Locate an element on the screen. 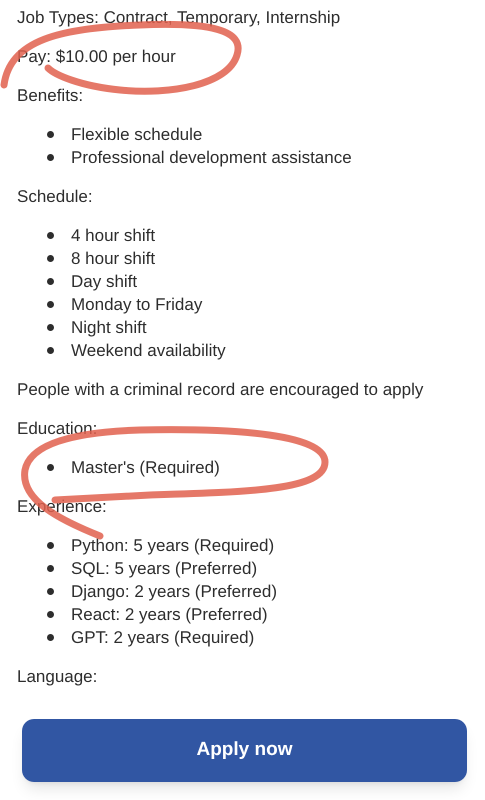  list-item: SQL: 5 years (Preferred) is located at coordinates (164, 569).